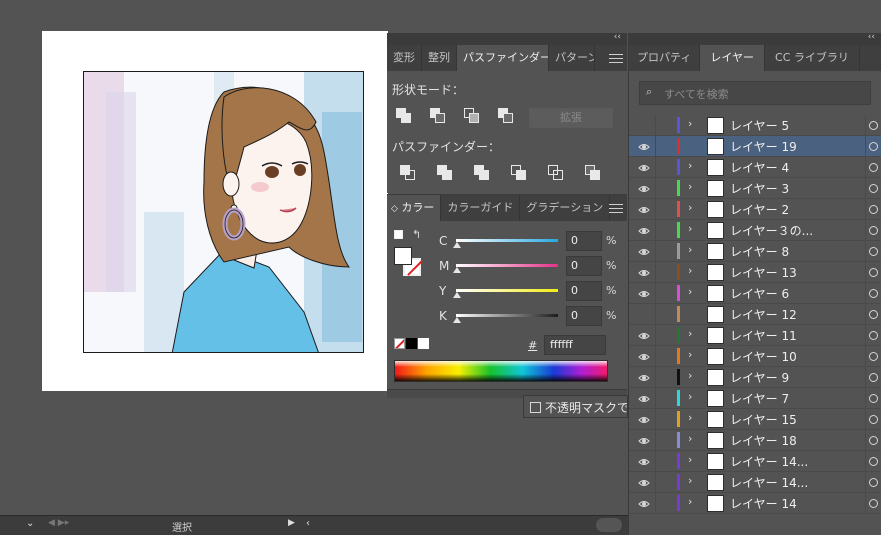 The image size is (881, 535). What do you see at coordinates (755, 440) in the screenshot?
I see `layer-row: › レイヤー 18` at bounding box center [755, 440].